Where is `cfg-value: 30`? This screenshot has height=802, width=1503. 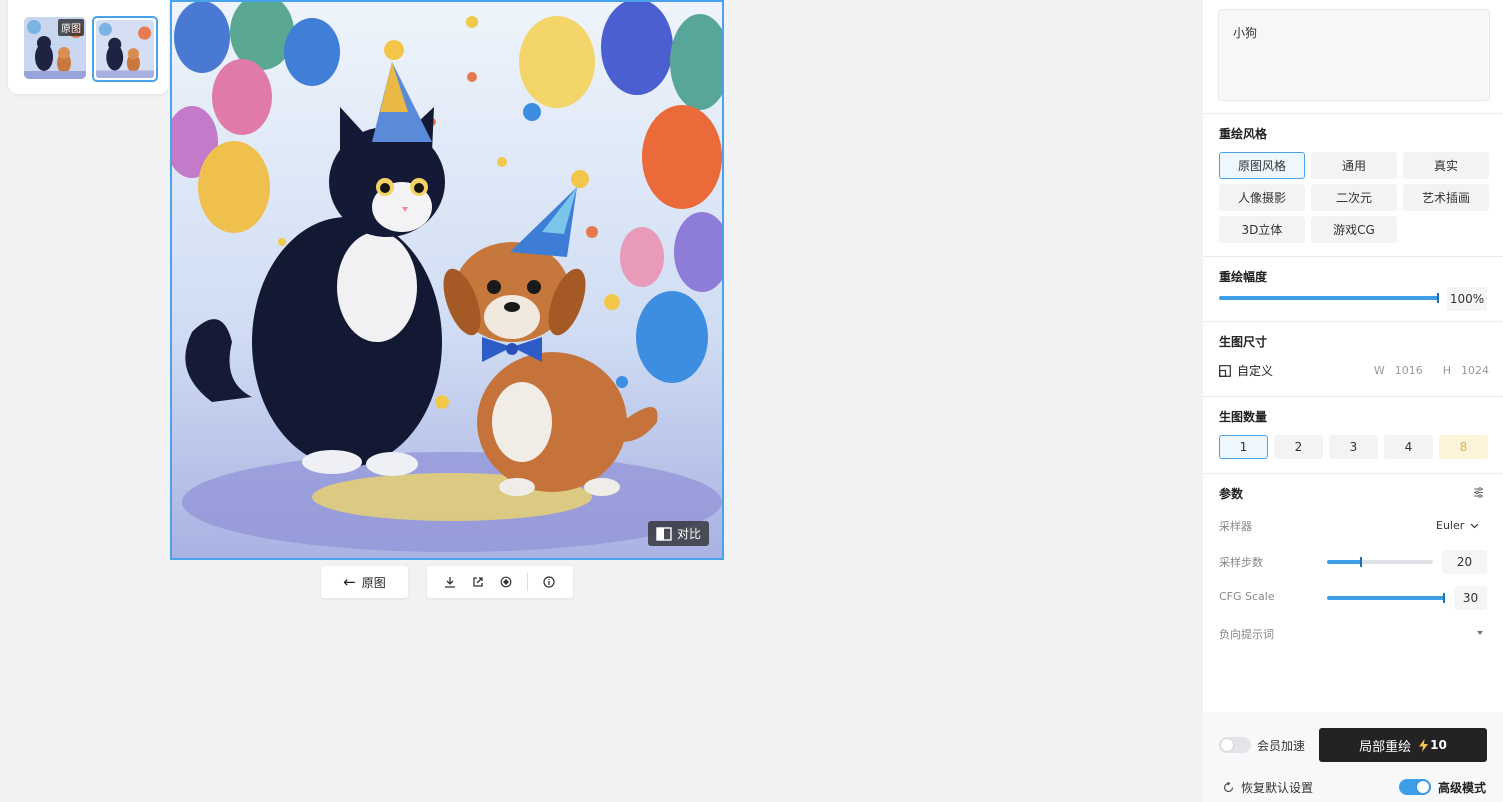 cfg-value: 30 is located at coordinates (1470, 598).